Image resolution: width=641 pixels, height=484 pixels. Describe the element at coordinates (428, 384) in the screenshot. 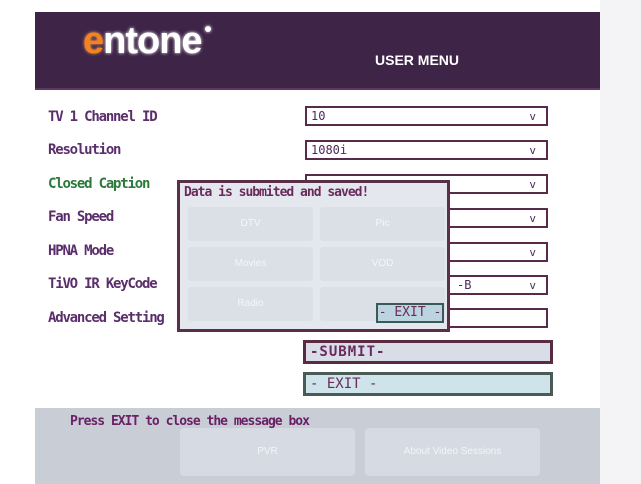

I see `exit-button: - EXIT -` at that location.